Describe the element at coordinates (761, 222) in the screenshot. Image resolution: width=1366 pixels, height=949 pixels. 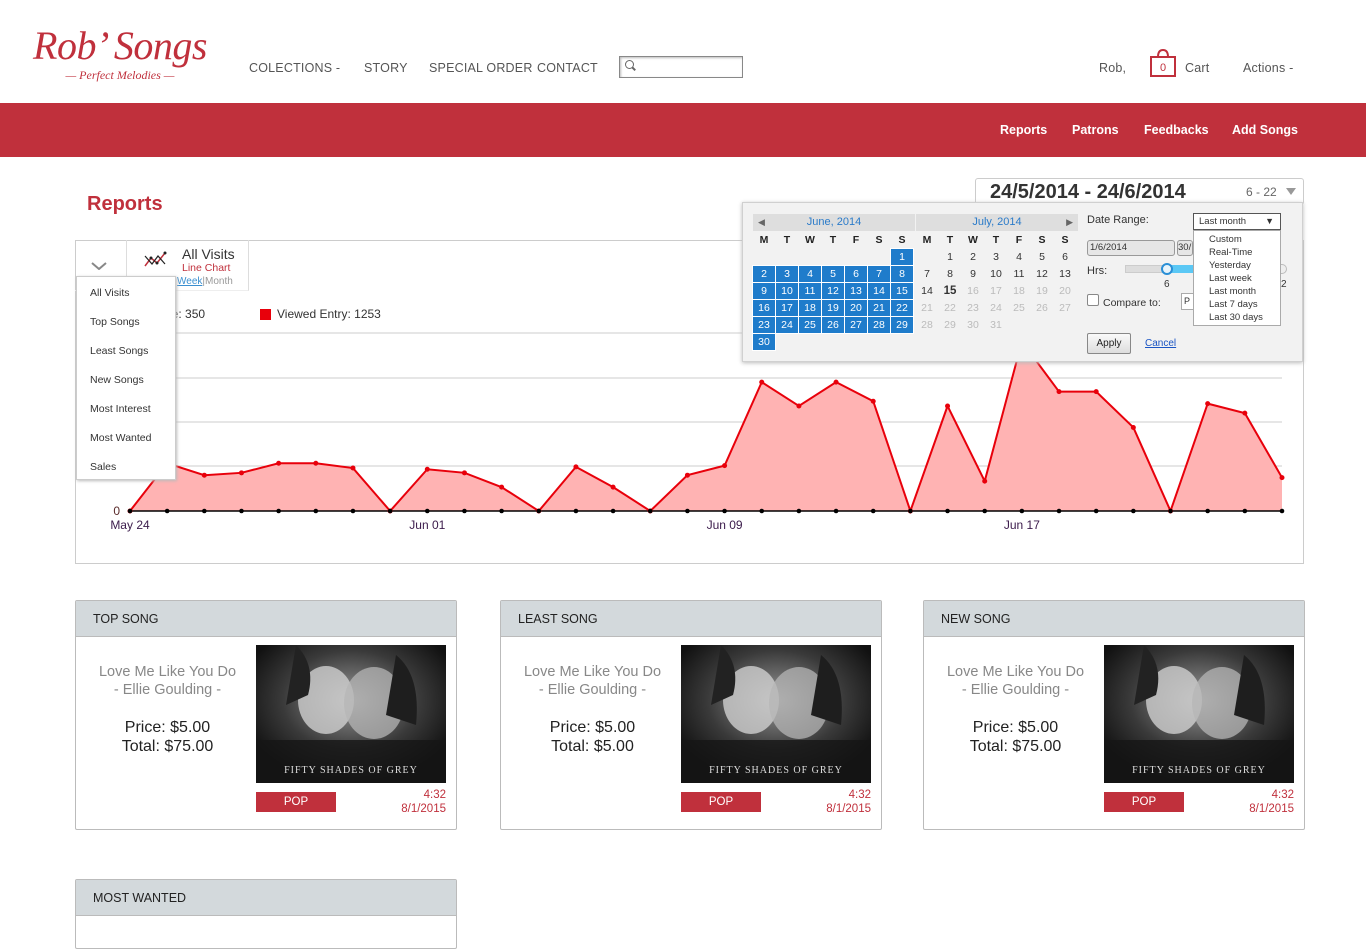
I see `prev-month-icon: ◀` at that location.